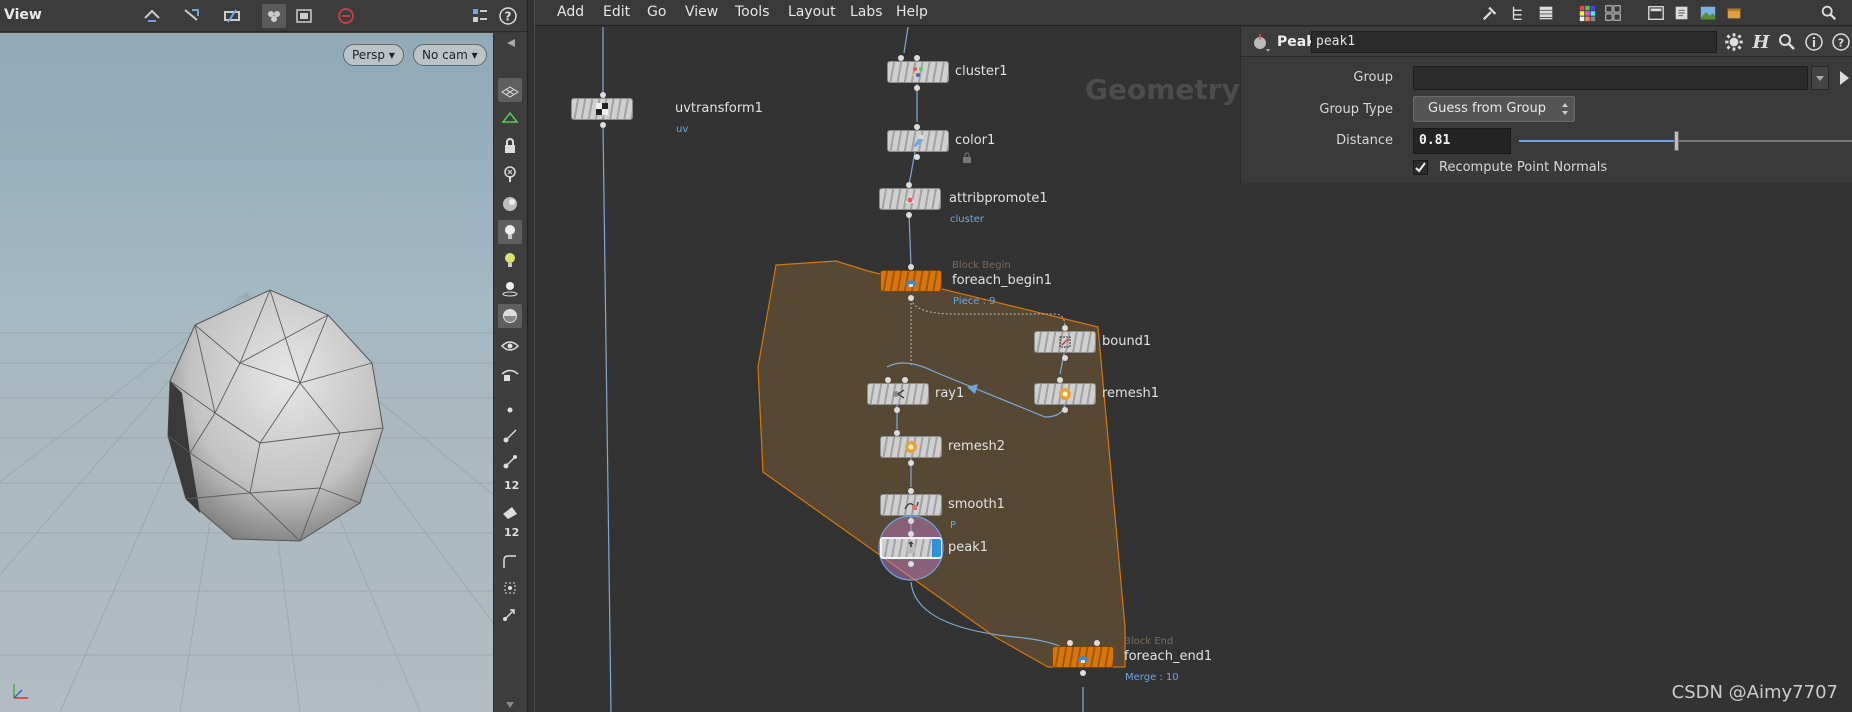 The image size is (1852, 712). I want to click on camera-menu: No cam ▾, so click(450, 55).